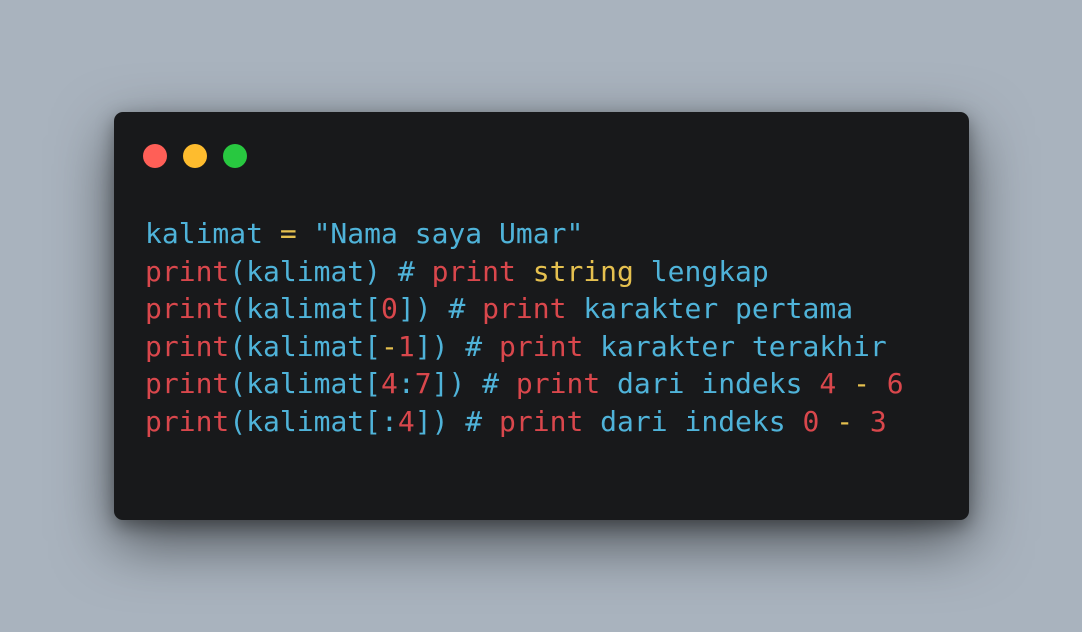 Image resolution: width=1082 pixels, height=632 pixels. I want to click on code-token: 3, so click(878, 421).